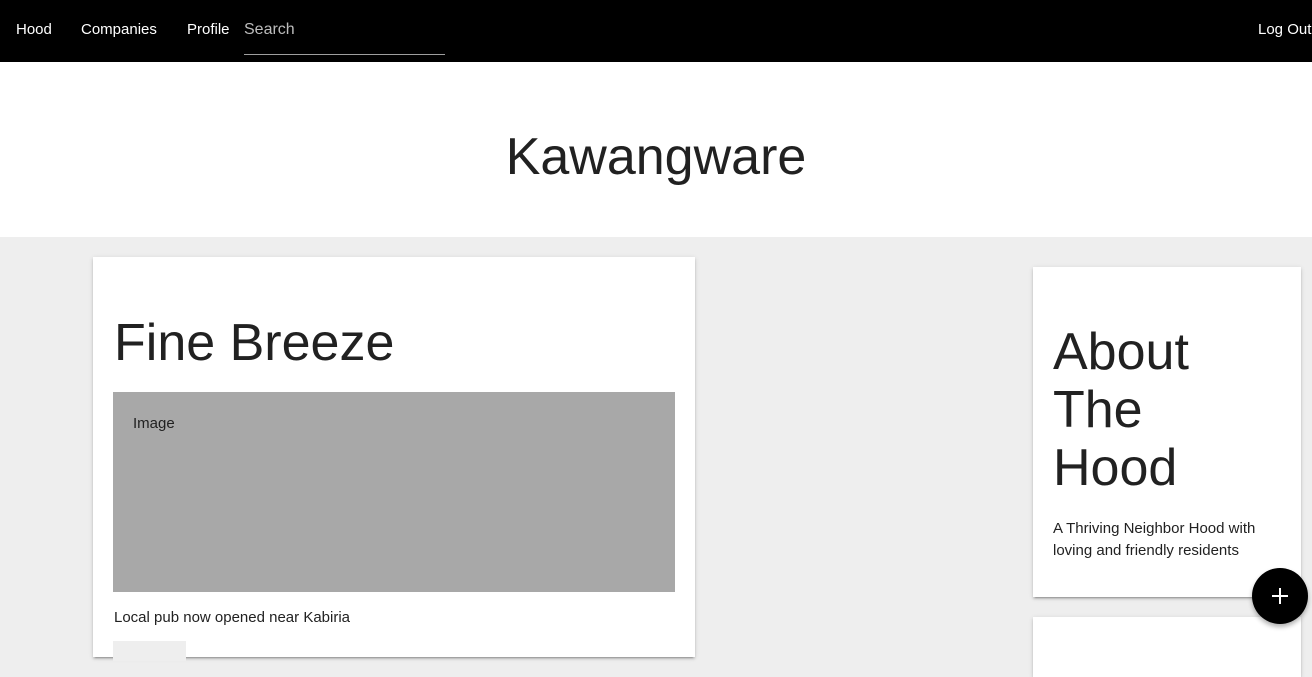  I want to click on nav-link-hood: Hood, so click(34, 29).